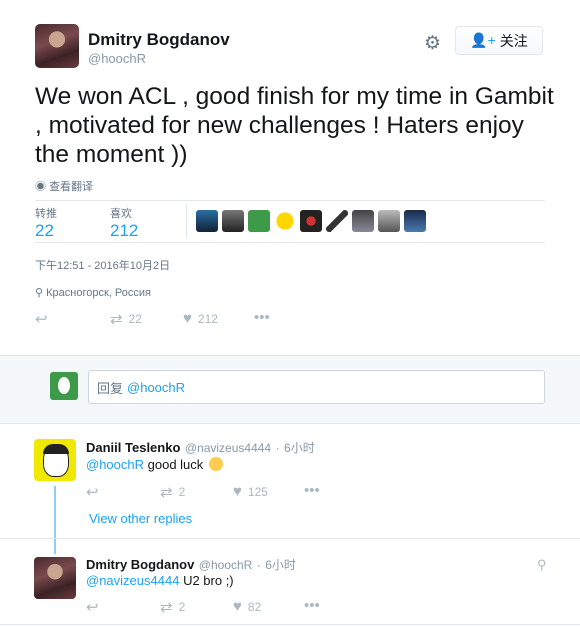 This screenshot has height=627, width=580. I want to click on stats-divider-bottom, so click(290, 242).